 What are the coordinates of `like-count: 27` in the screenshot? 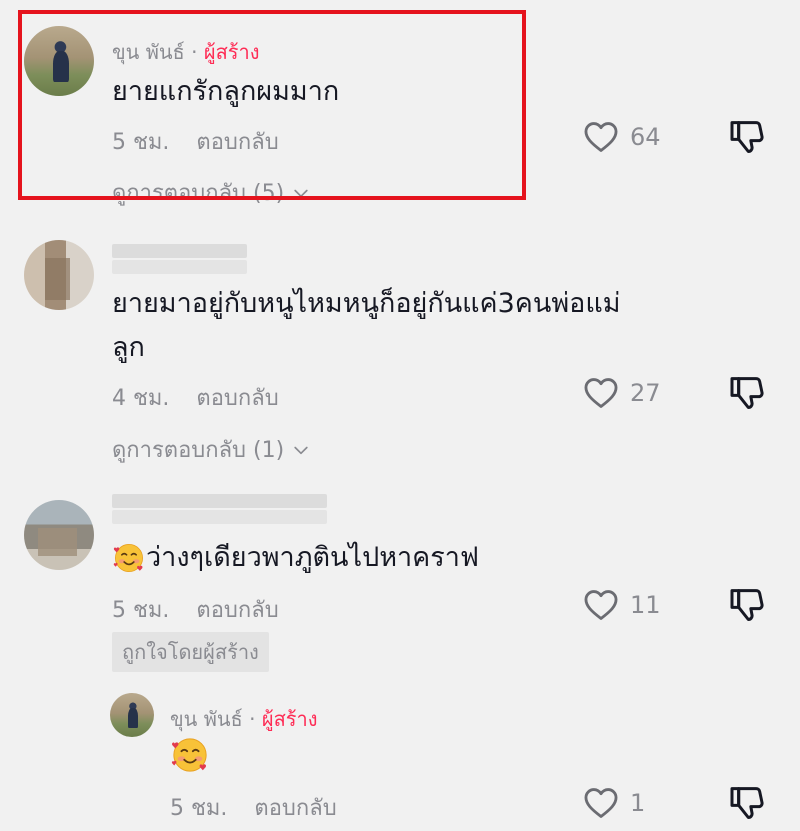 It's located at (645, 393).